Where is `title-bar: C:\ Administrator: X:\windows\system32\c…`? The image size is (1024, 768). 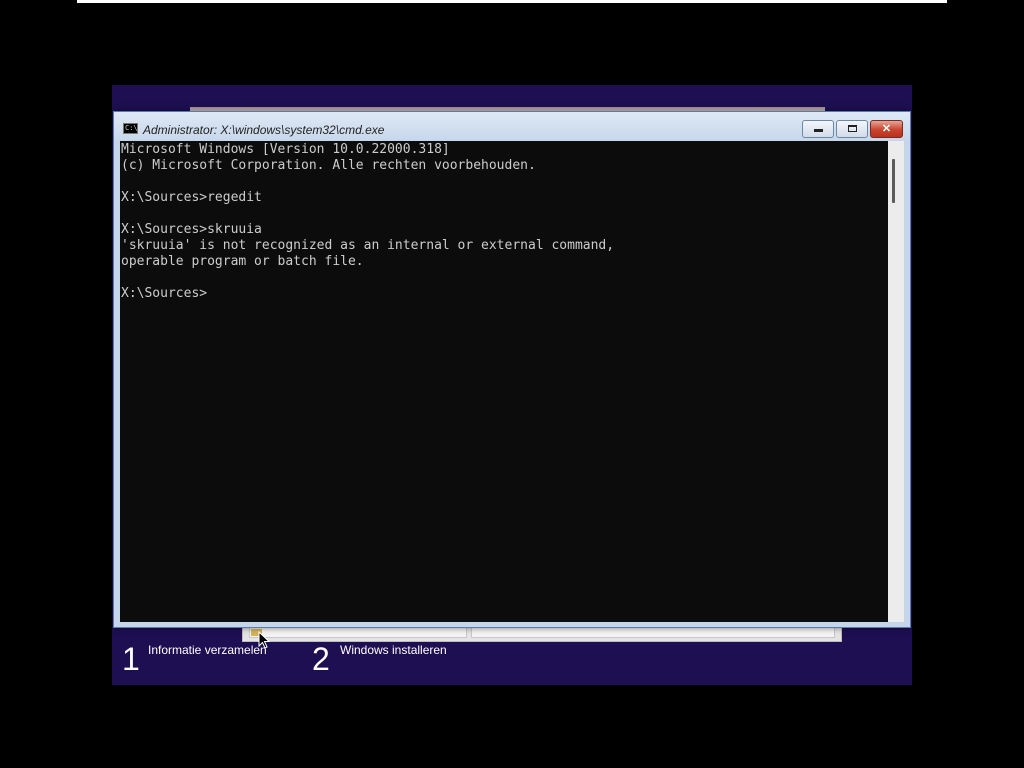
title-bar: C:\ Administrator: X:\windows\system32\c… is located at coordinates (512, 126).